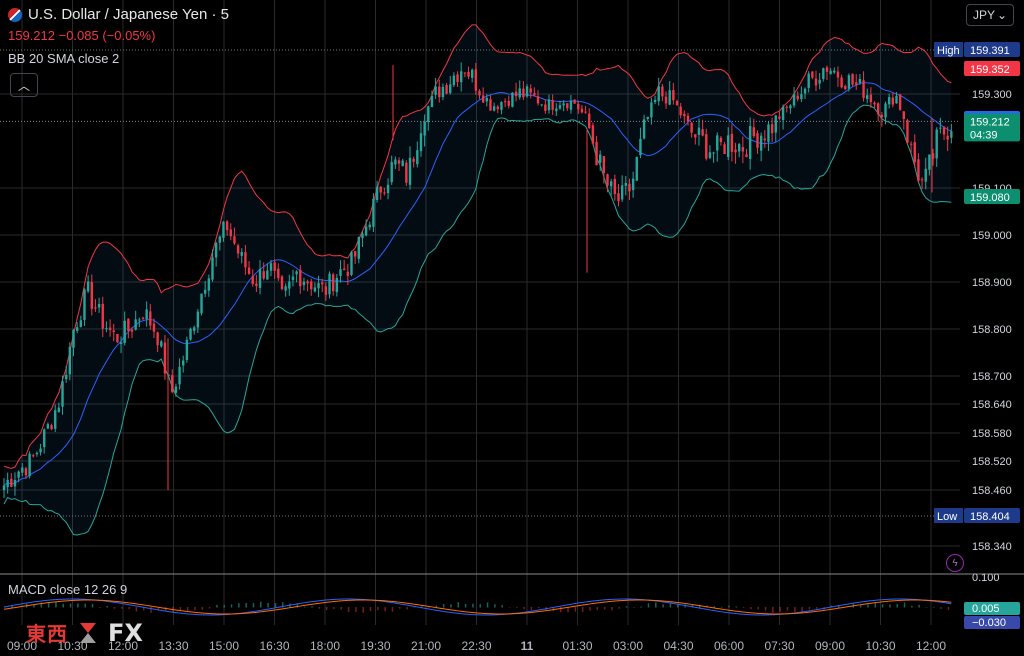 The height and width of the screenshot is (656, 1024). Describe the element at coordinates (24, 85) in the screenshot. I see `chevron-up-icon: ︿` at that location.